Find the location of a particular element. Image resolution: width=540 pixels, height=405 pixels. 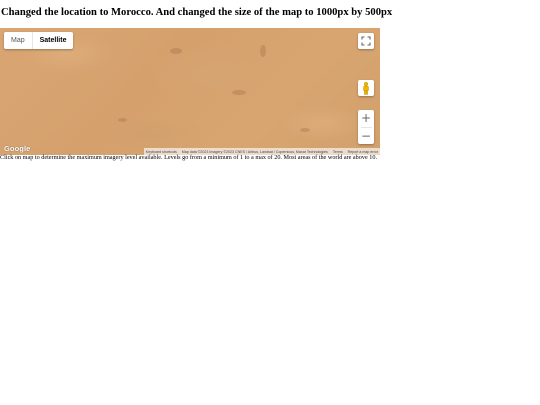

zoom-control: + − is located at coordinates (366, 127).